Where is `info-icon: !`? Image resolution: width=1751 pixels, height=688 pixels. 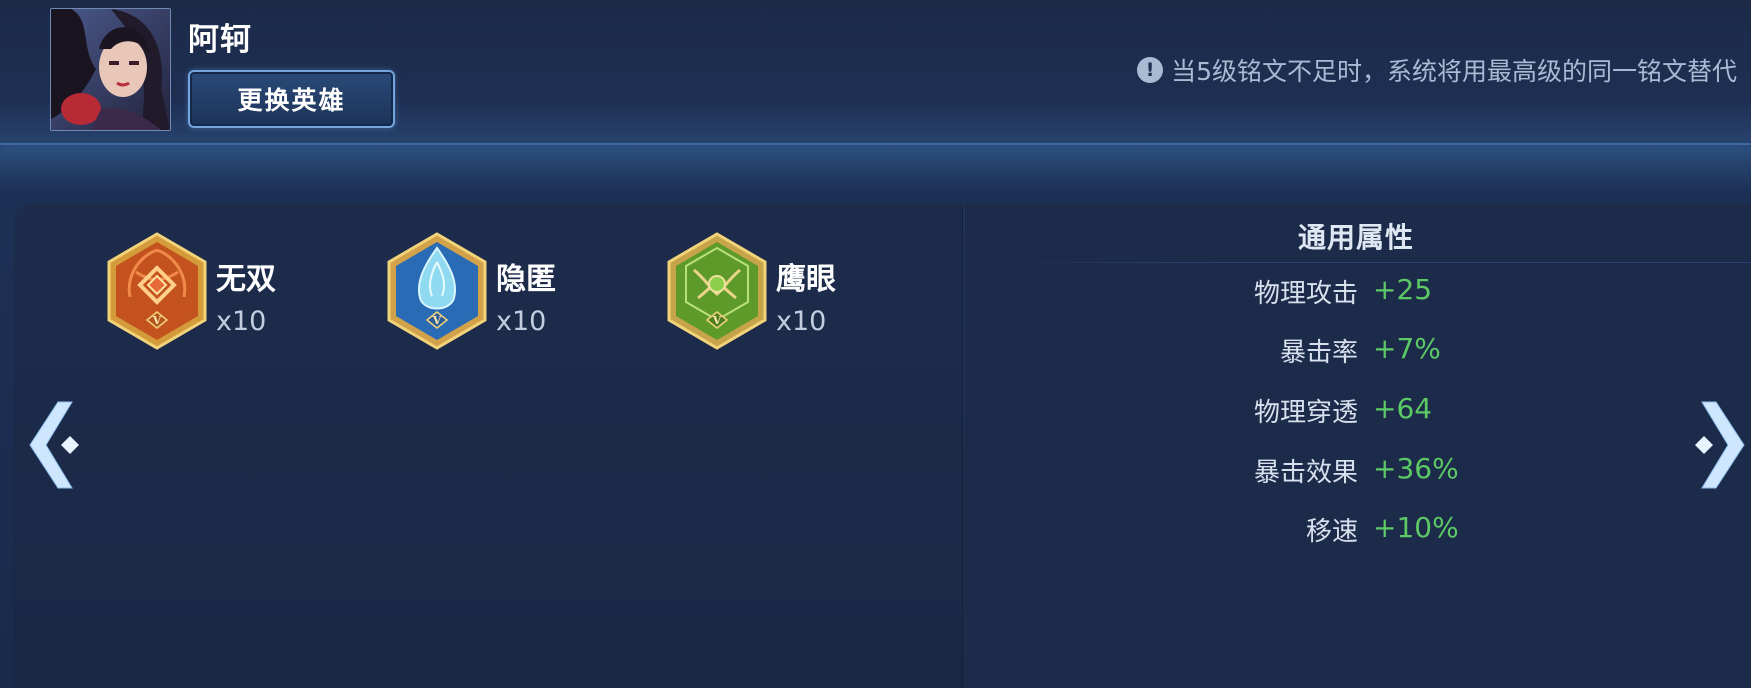
info-icon: ! is located at coordinates (1150, 70).